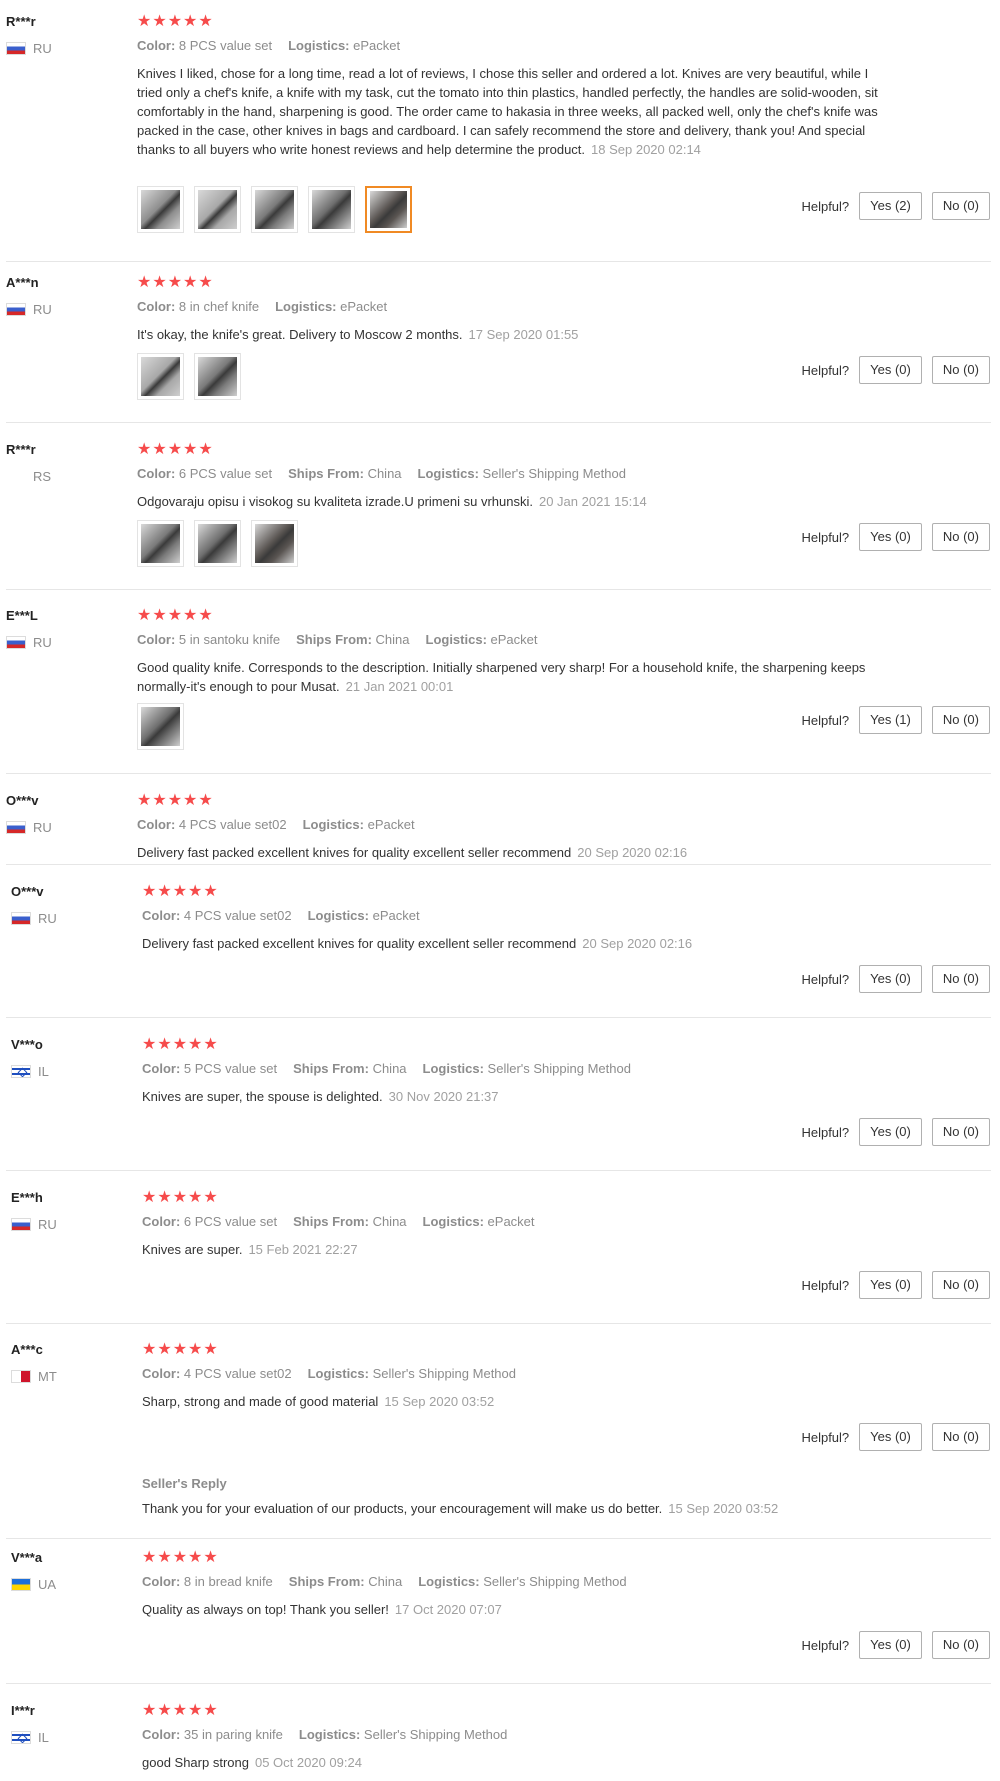 The height and width of the screenshot is (1781, 1000). I want to click on country-code: IL, so click(43, 1737).